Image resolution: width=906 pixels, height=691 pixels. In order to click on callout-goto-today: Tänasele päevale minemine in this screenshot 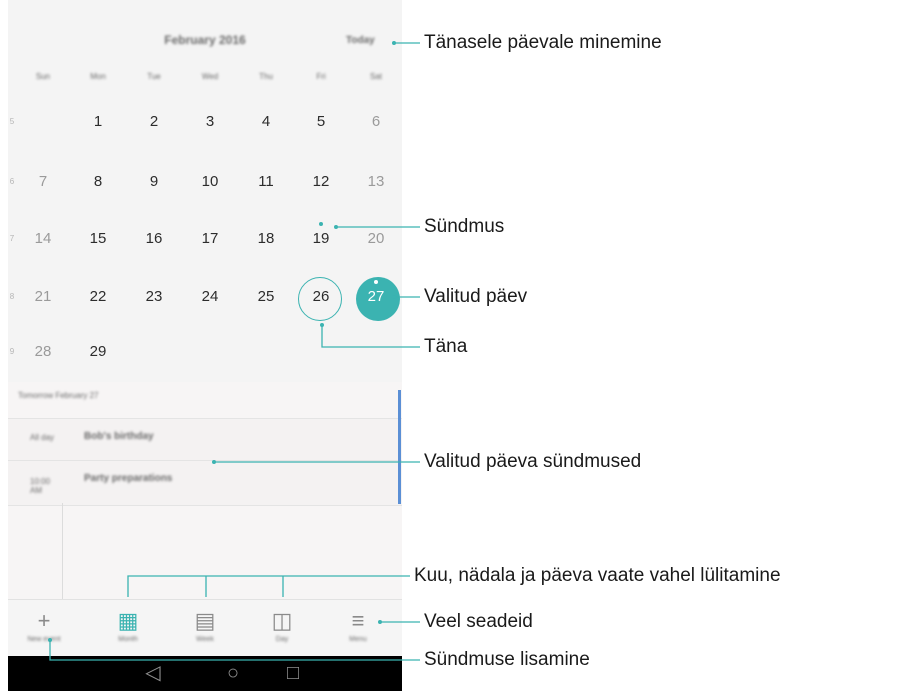, I will do `click(543, 42)`.